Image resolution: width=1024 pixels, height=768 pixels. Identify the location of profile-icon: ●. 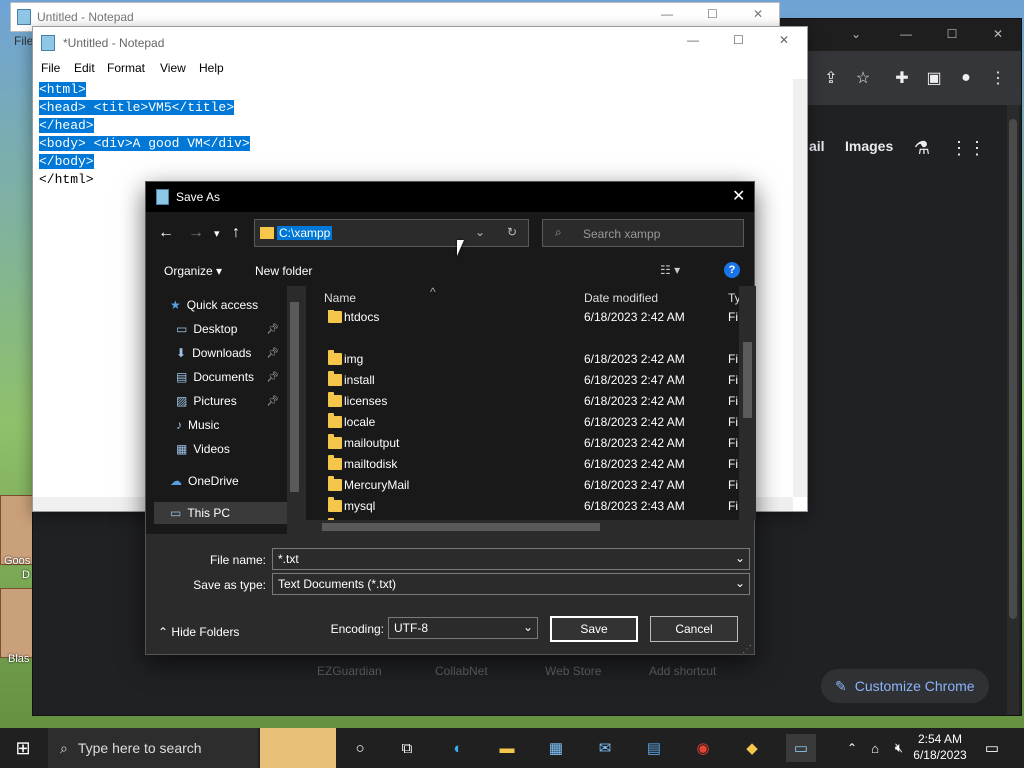
(966, 78).